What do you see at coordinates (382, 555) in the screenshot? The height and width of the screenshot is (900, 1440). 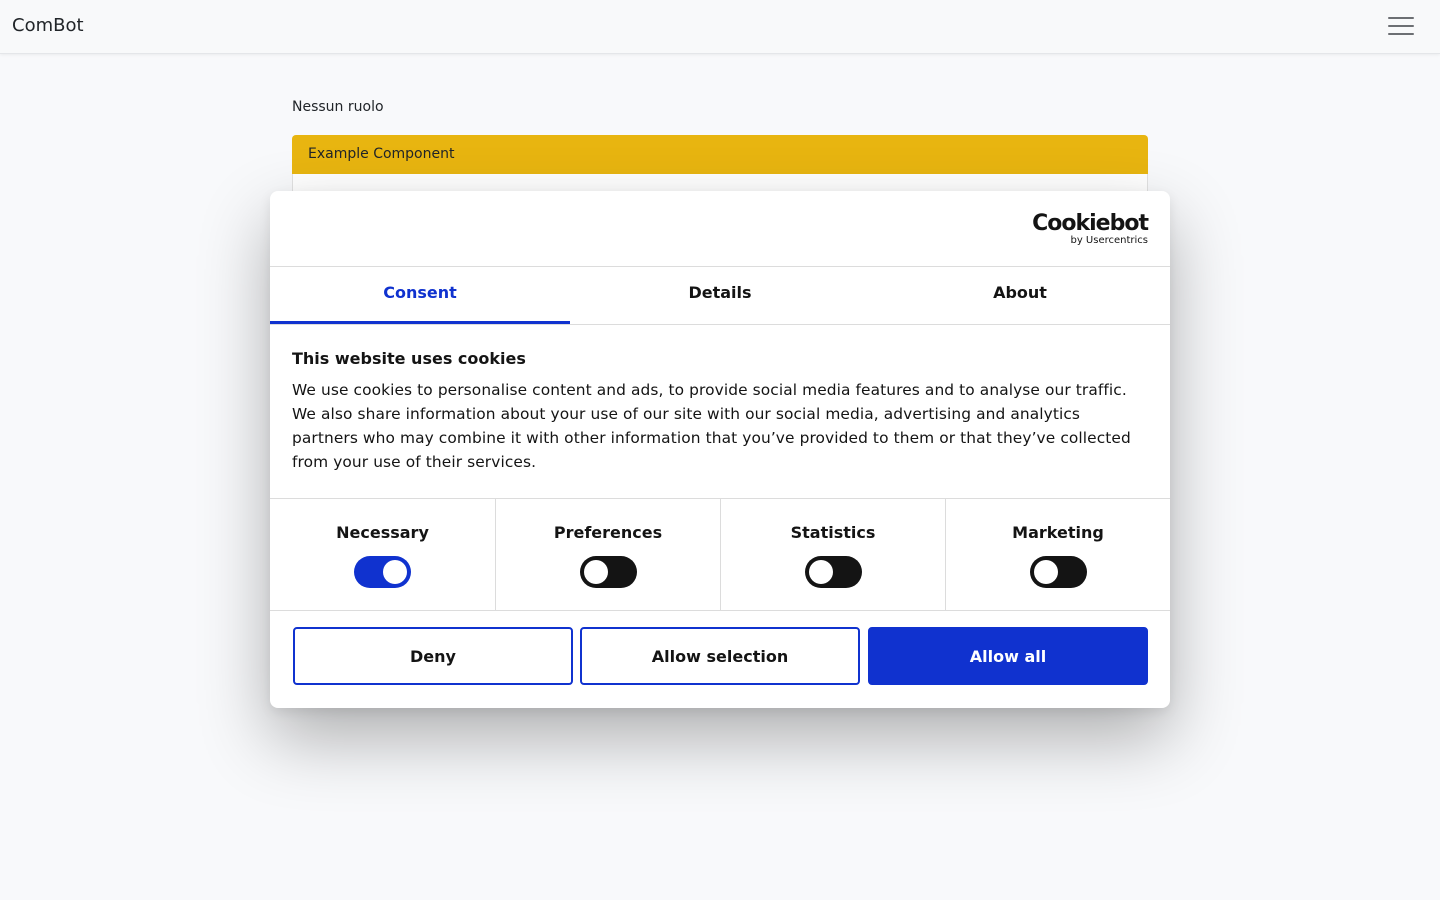 I see `category-necessary: Necessary` at bounding box center [382, 555].